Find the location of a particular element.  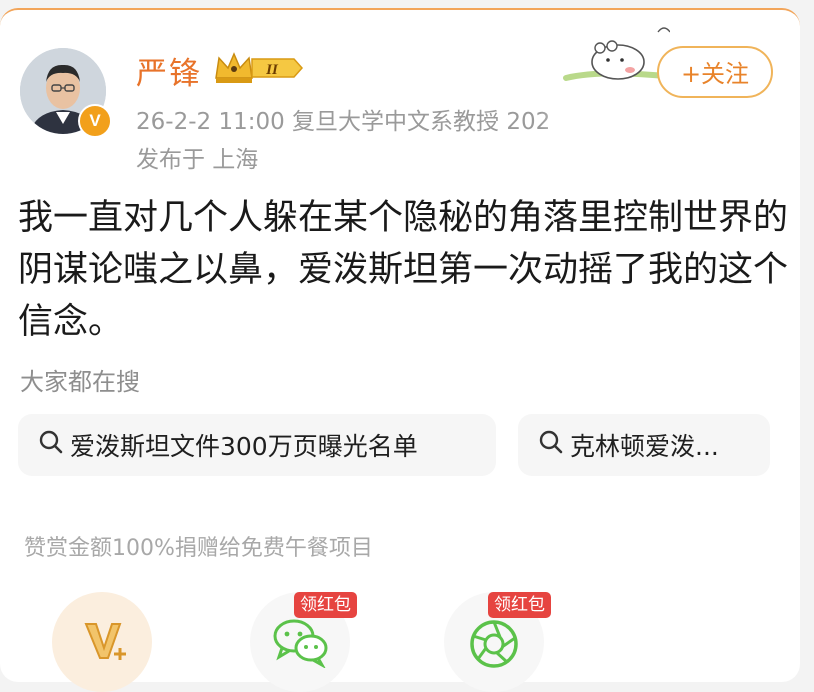

follow-button: +关注 is located at coordinates (715, 72).